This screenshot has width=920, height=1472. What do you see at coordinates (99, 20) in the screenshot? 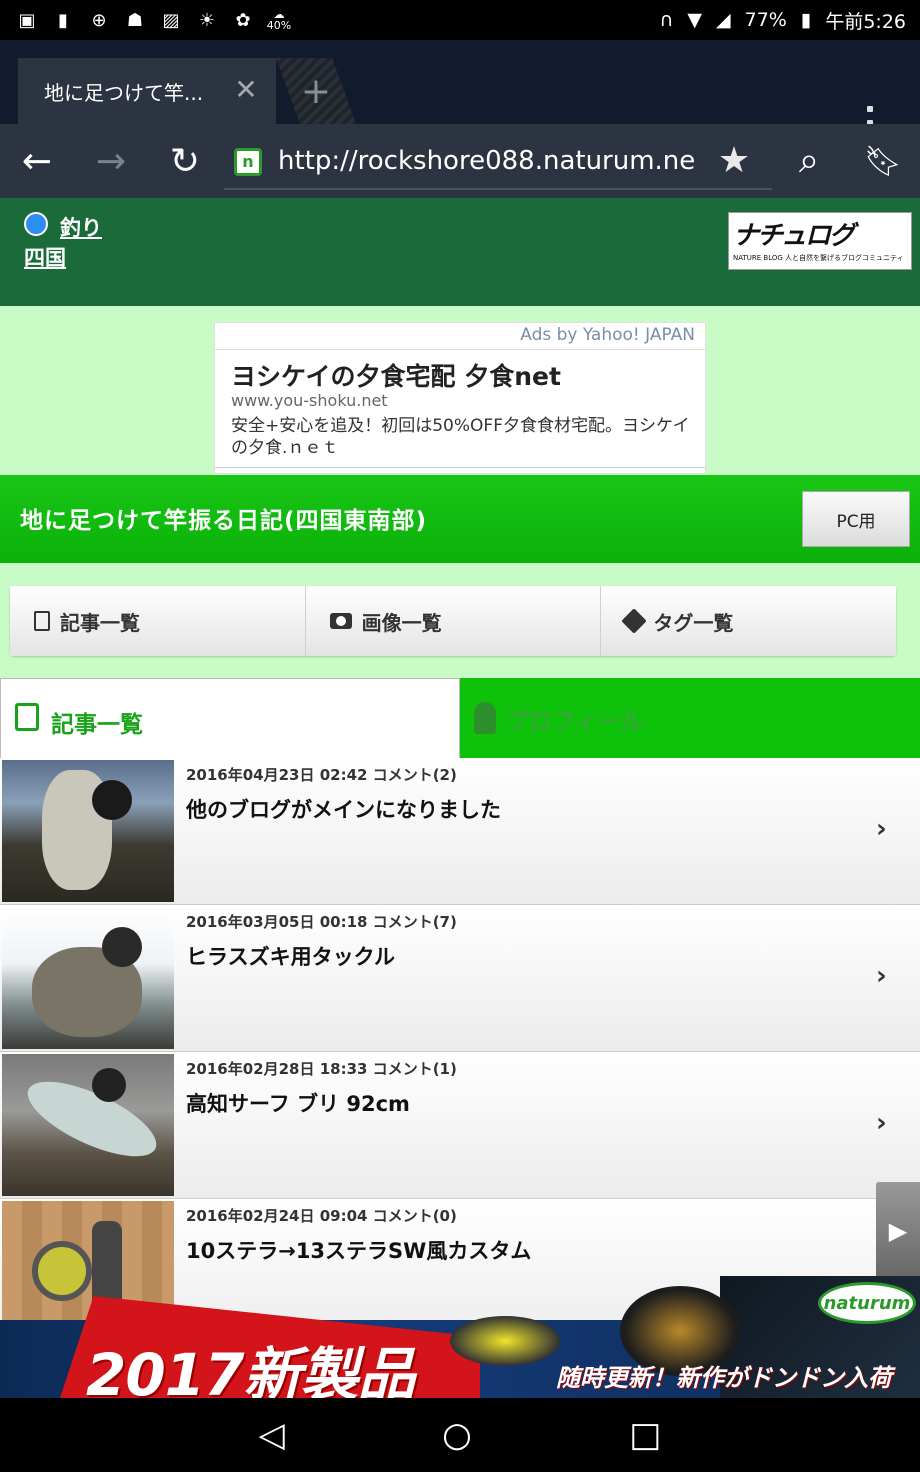
I see `globe-icon: ⊕` at bounding box center [99, 20].